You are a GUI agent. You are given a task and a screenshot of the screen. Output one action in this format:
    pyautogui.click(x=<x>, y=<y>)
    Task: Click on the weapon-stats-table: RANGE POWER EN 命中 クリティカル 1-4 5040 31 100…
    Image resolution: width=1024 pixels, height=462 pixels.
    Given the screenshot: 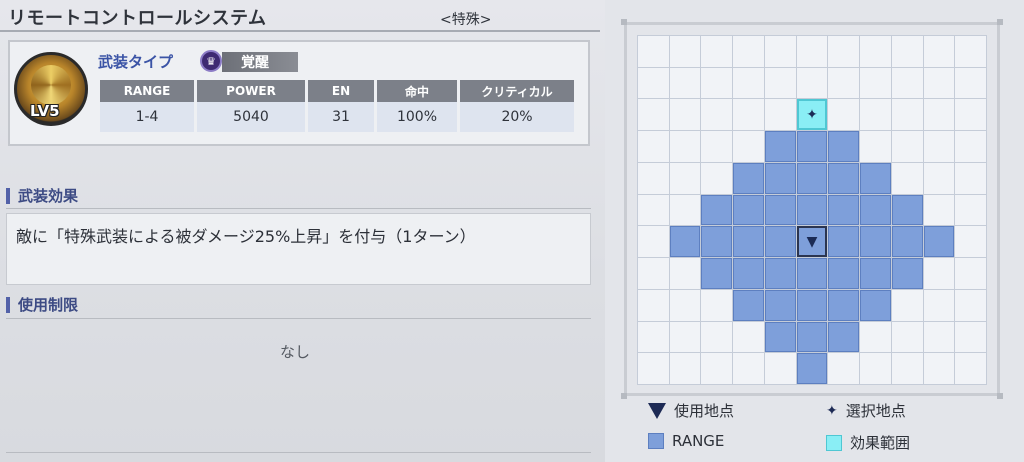 What is the action you would take?
    pyautogui.click(x=337, y=106)
    